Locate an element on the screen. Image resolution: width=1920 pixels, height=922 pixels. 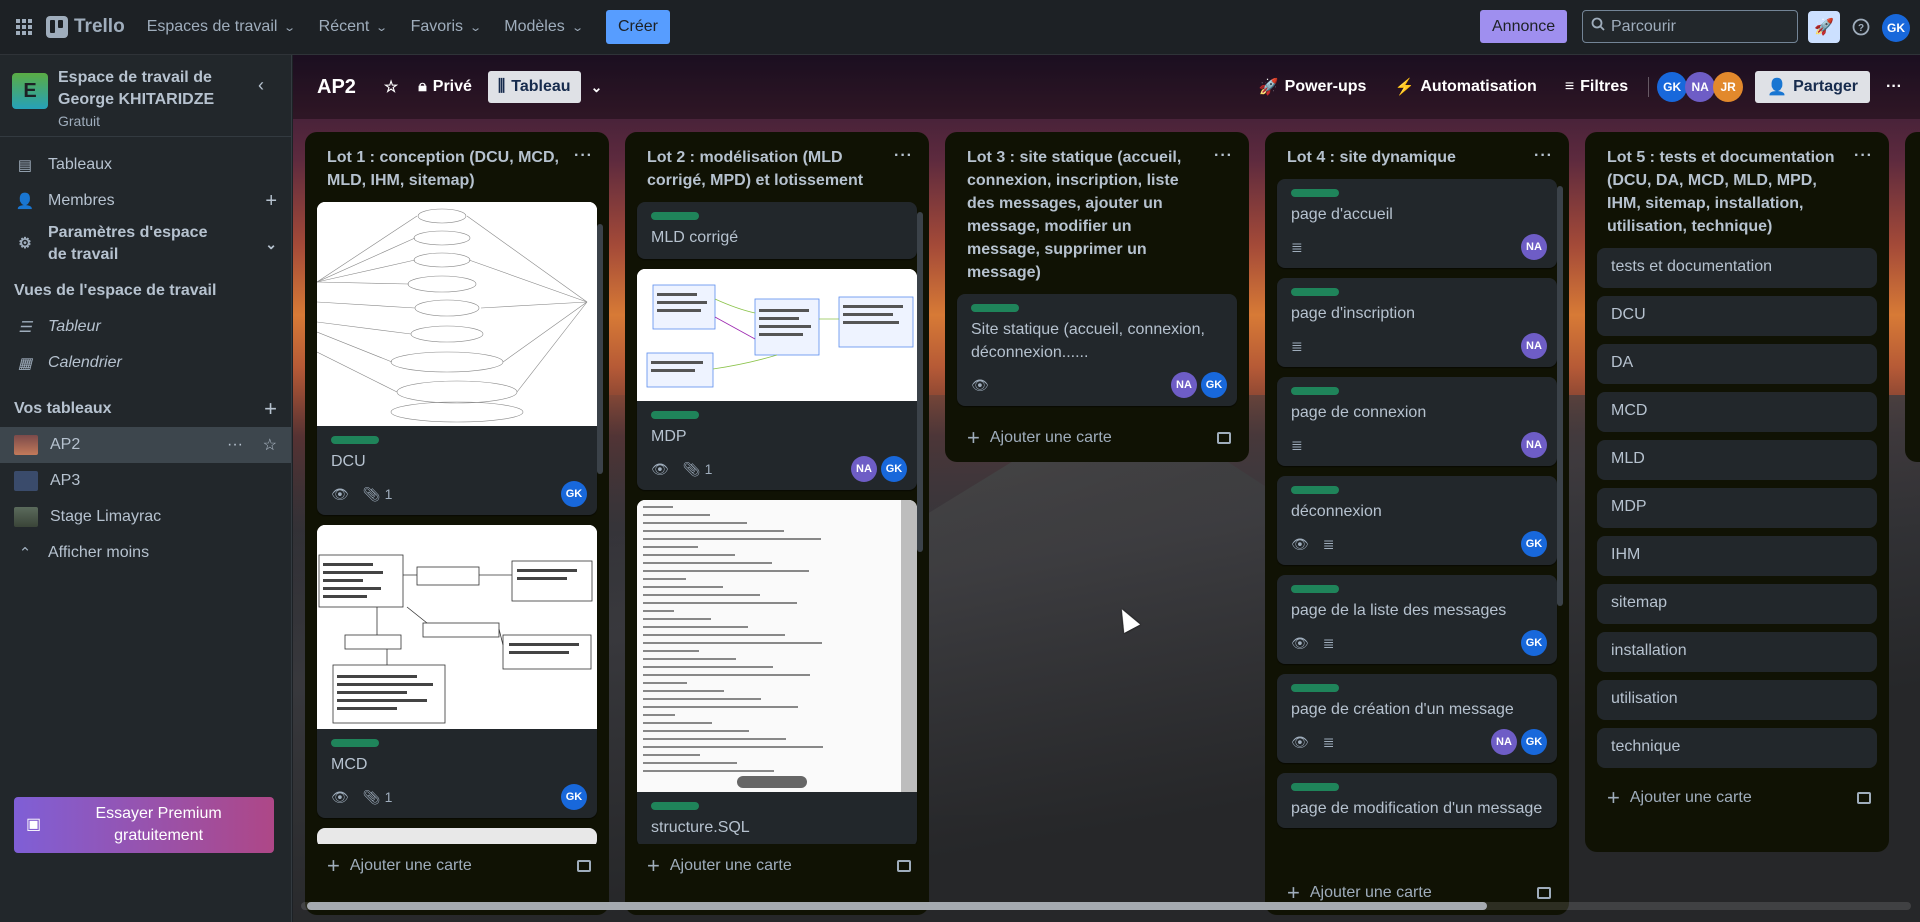
board-title: AP2 is located at coordinates (336, 87).